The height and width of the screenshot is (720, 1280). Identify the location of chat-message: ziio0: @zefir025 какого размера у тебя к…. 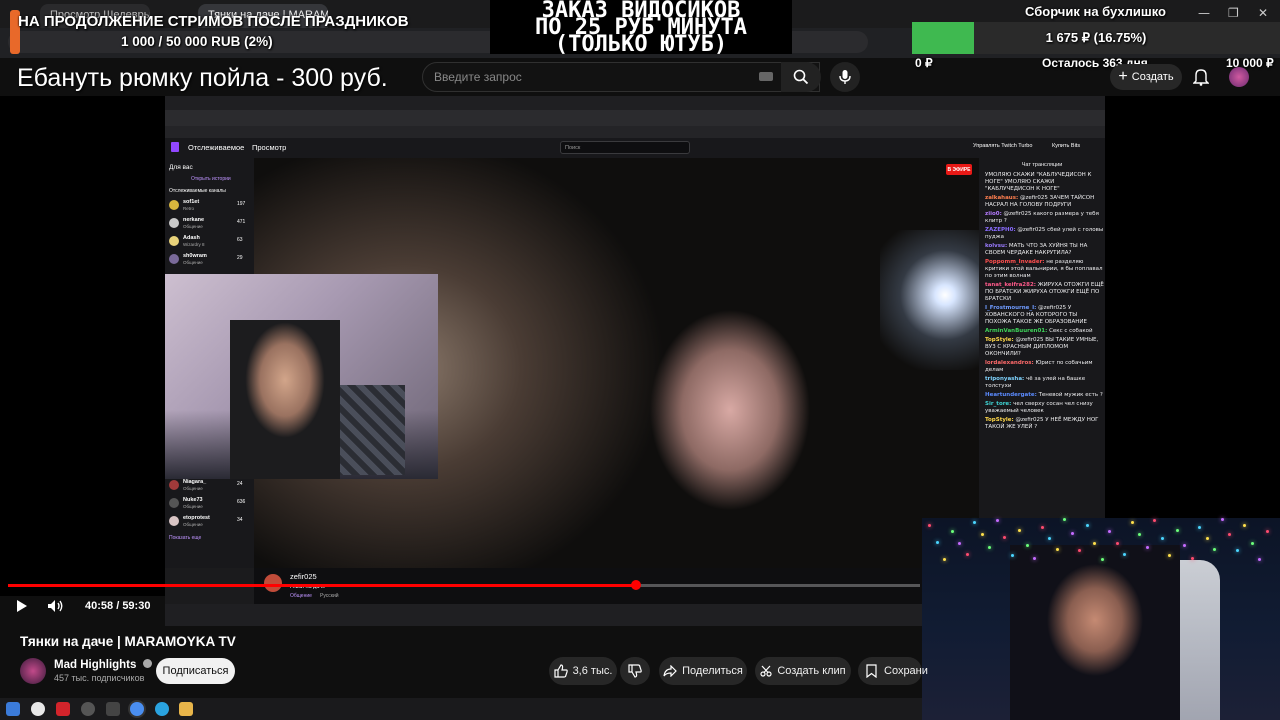
(1045, 218).